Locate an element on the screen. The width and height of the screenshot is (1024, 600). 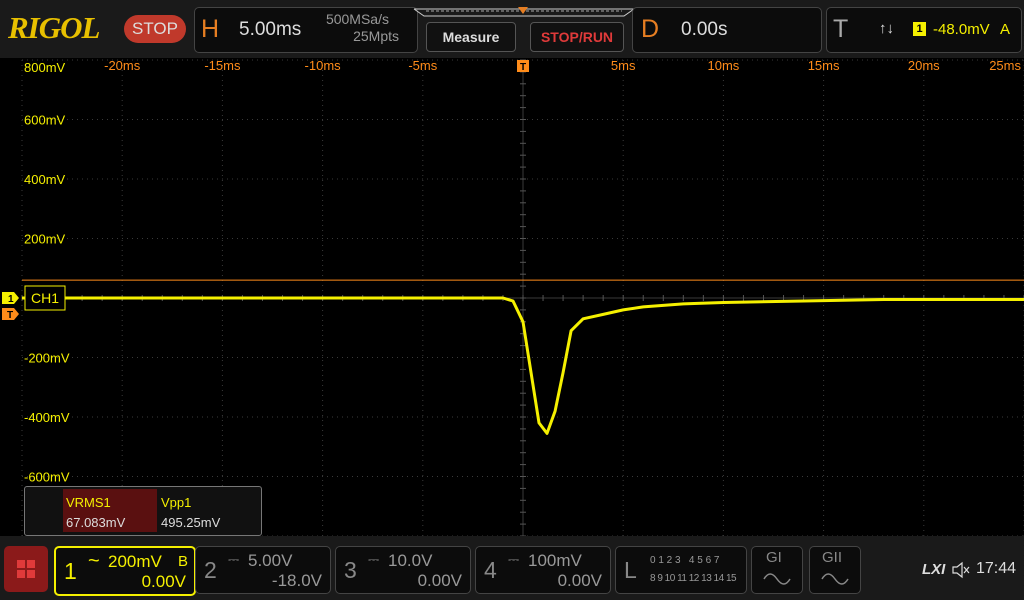
run-state-badge: STOP is located at coordinates (155, 29).